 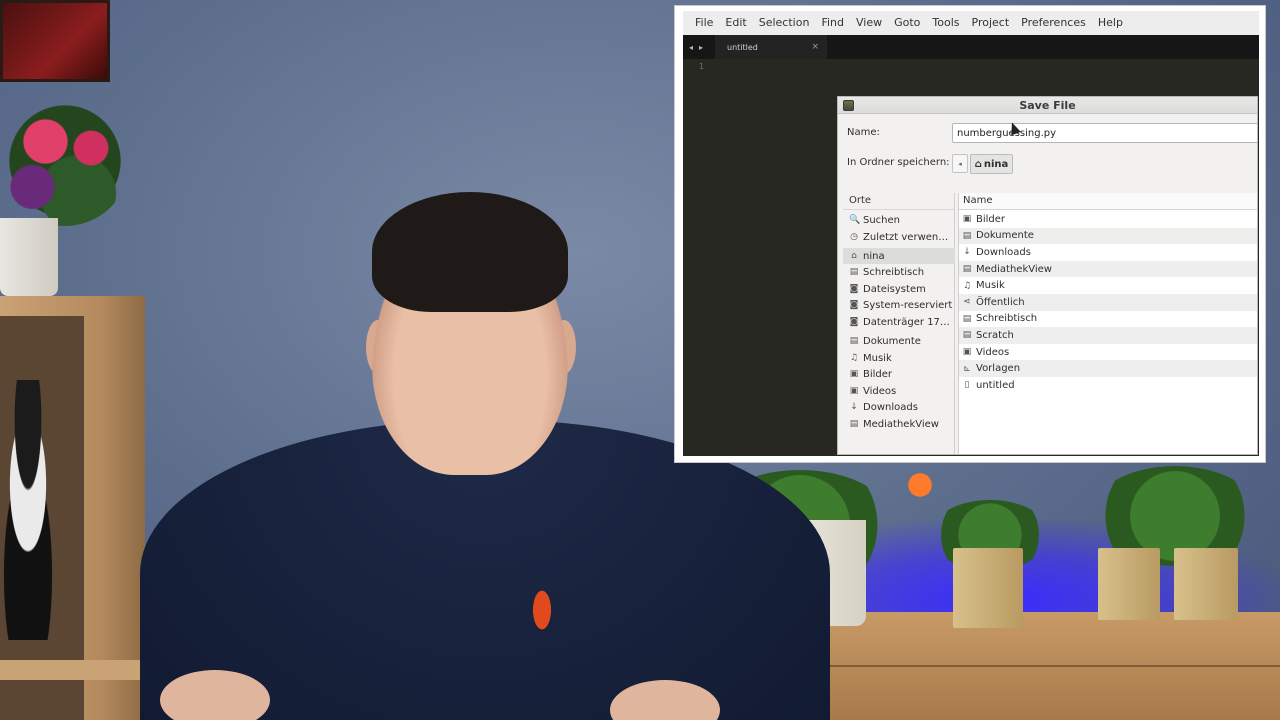 What do you see at coordinates (848, 105) in the screenshot?
I see `app-icon` at bounding box center [848, 105].